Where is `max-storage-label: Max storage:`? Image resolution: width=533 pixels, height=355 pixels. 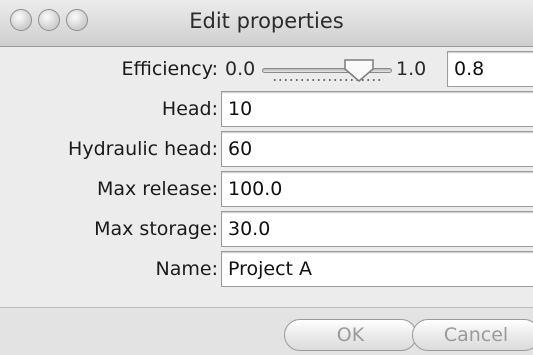 max-storage-label: Max storage: is located at coordinates (156, 229).